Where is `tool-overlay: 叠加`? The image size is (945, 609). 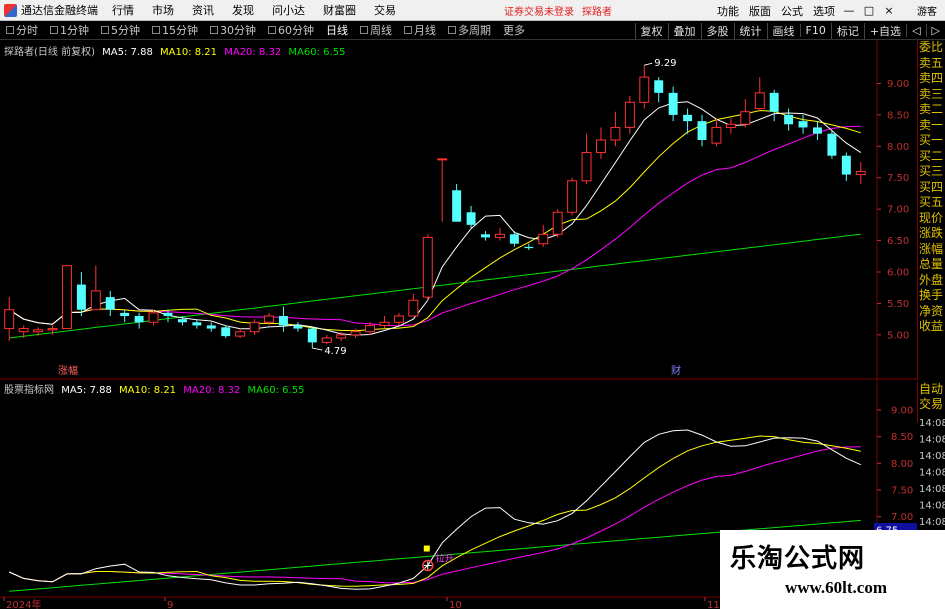 tool-overlay: 叠加 is located at coordinates (684, 30).